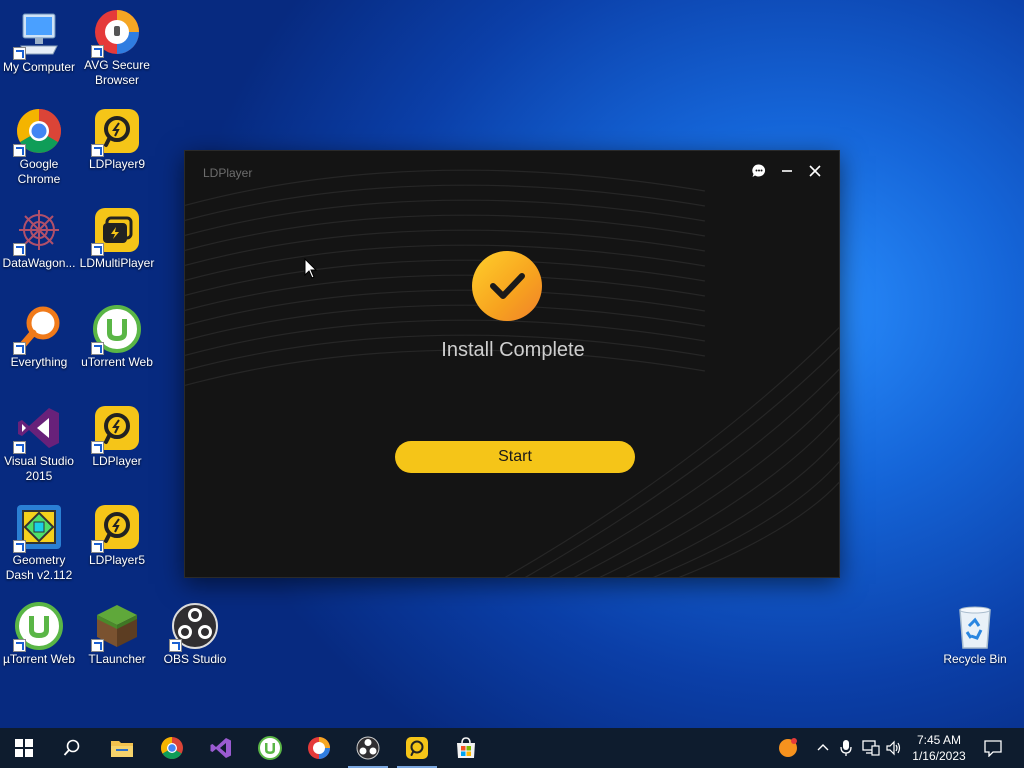 This screenshot has width=1024, height=768. Describe the element at coordinates (117, 362) in the screenshot. I see `desktop-icon-label: uTorrent Web` at that location.